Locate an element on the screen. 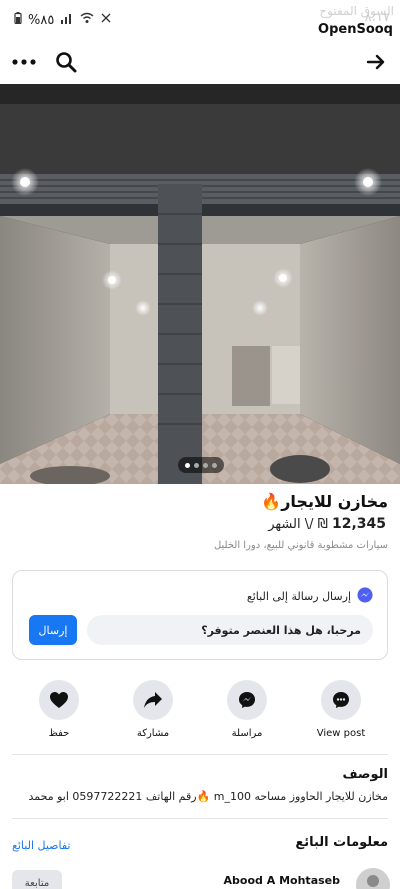  seller-name: Abood A Mohtaseb is located at coordinates (282, 880).